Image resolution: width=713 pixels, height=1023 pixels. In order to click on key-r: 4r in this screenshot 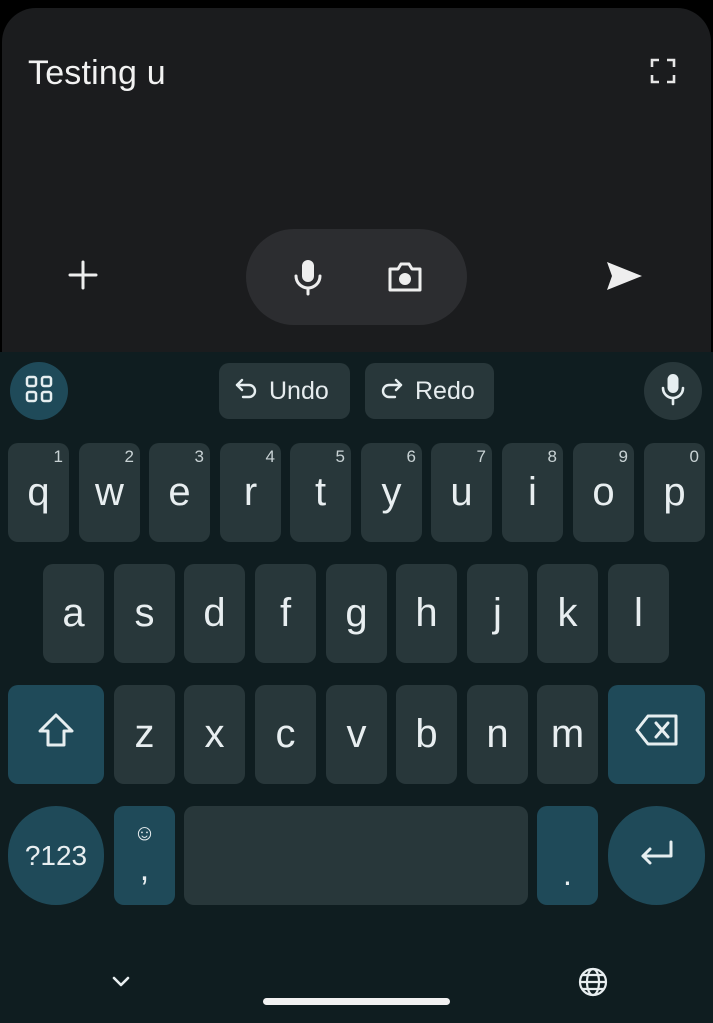, I will do `click(250, 492)`.